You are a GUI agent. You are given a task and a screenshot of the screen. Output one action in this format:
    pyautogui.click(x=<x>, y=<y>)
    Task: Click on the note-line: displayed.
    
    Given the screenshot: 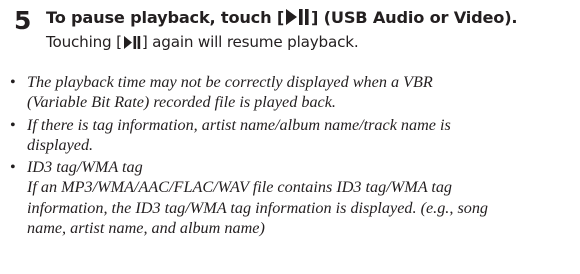 What is the action you would take?
    pyautogui.click(x=60, y=144)
    